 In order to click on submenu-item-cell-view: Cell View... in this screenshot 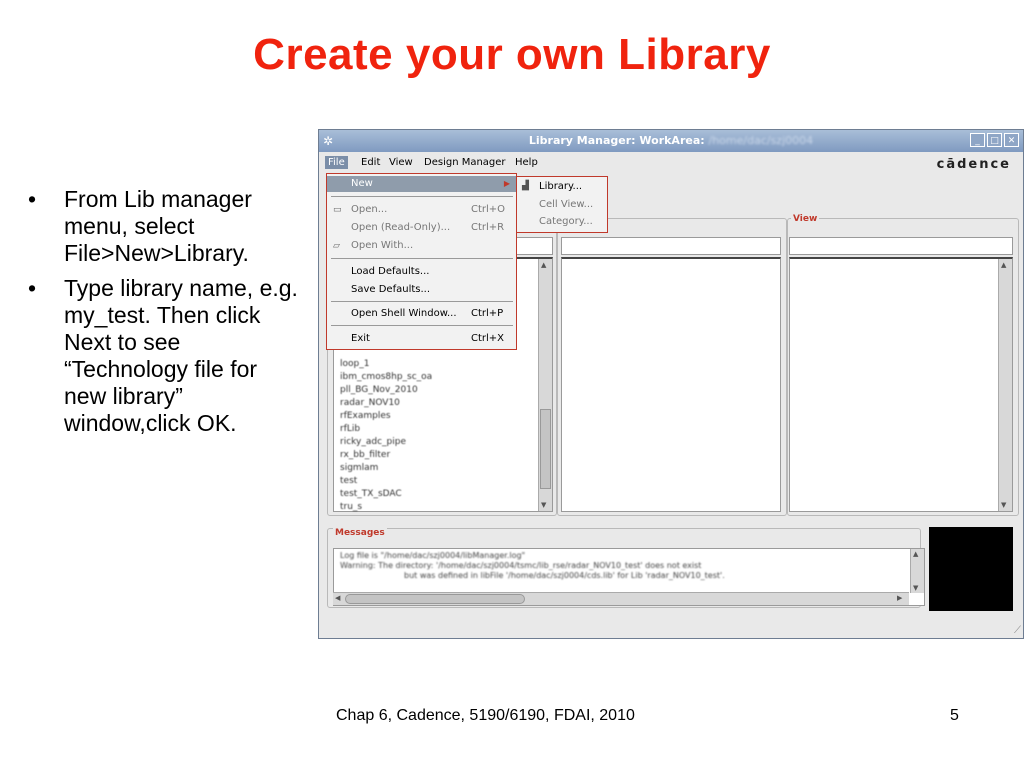, I will do `click(566, 204)`.